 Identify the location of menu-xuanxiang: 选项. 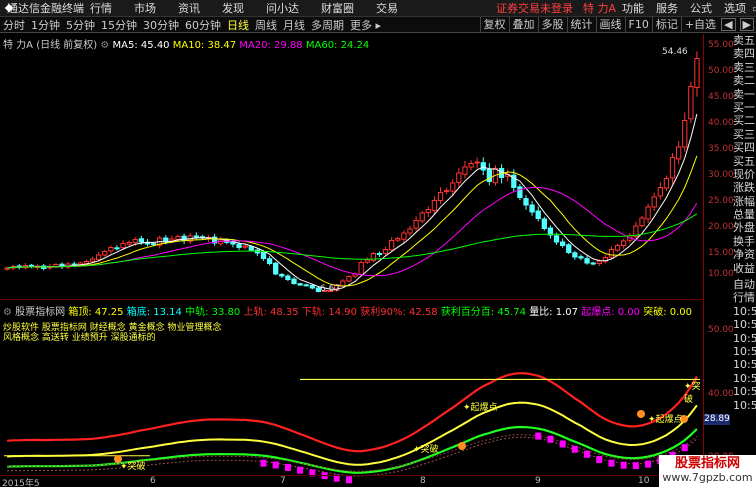
(735, 8).